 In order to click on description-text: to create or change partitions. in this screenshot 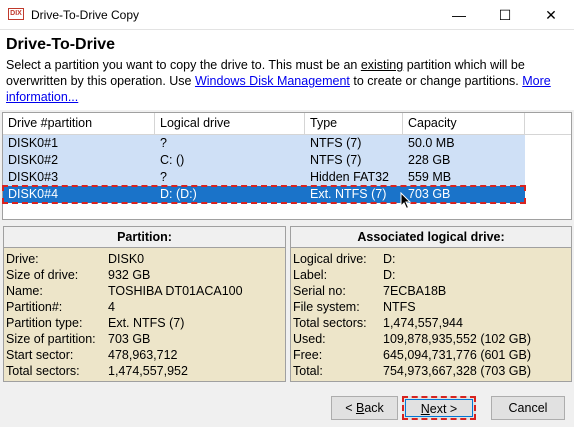, I will do `click(436, 81)`.